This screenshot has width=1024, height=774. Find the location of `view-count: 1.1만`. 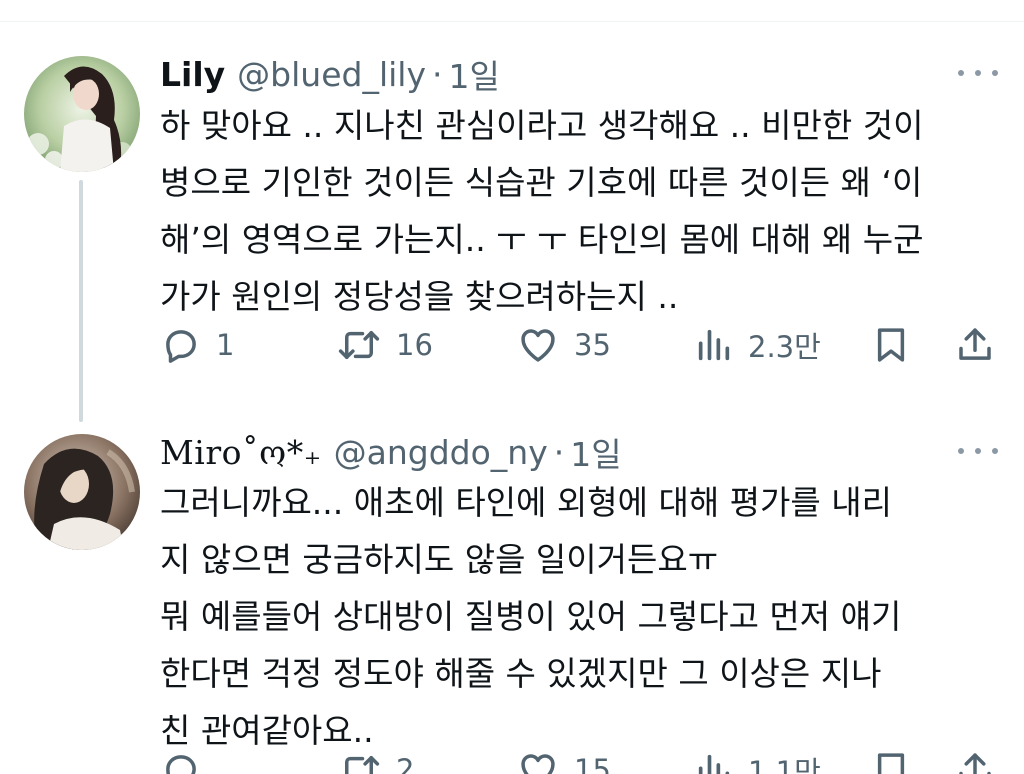

view-count: 1.1만 is located at coordinates (784, 764).